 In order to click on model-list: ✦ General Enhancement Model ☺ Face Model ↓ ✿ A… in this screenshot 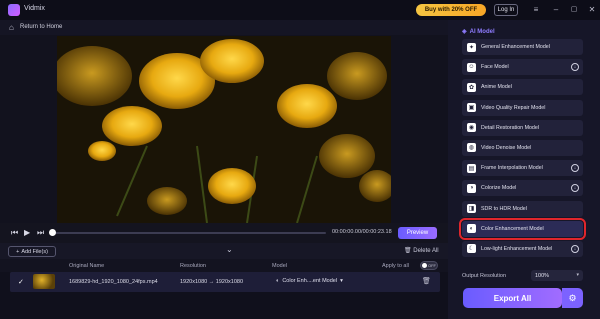, I will do `click(522, 150)`.